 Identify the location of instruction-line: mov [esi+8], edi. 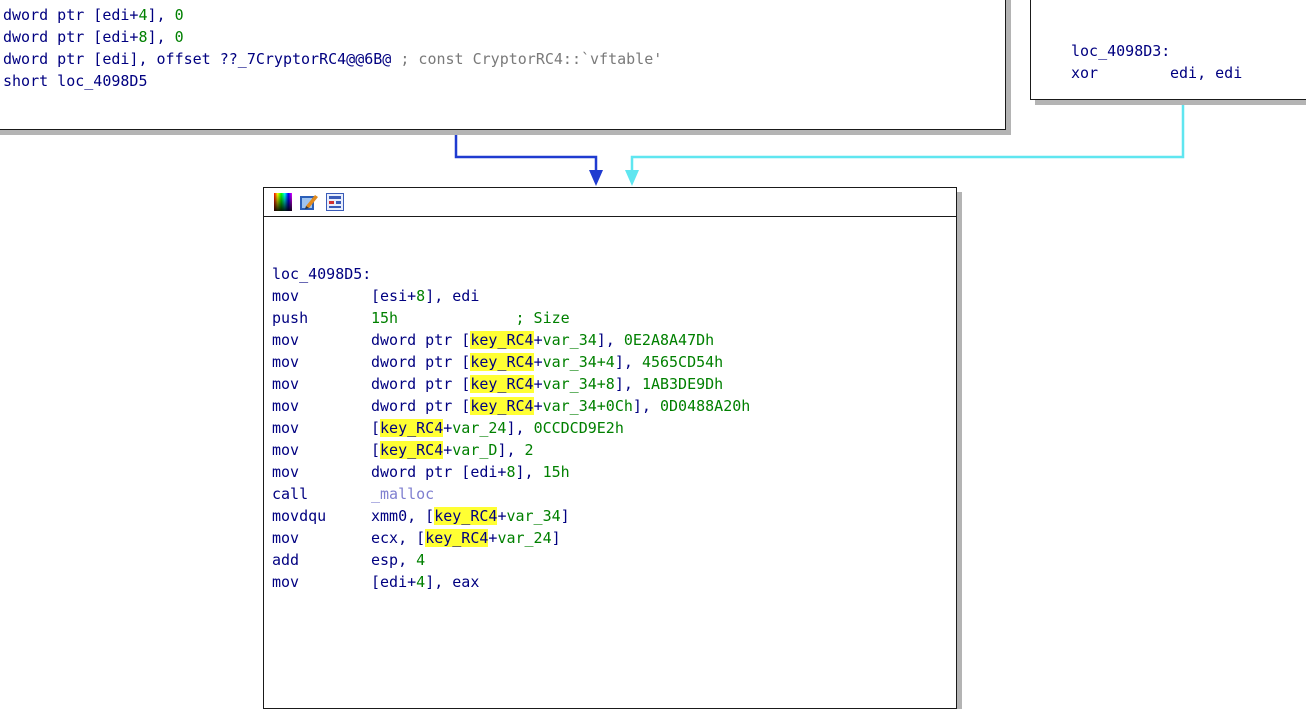
(375, 296).